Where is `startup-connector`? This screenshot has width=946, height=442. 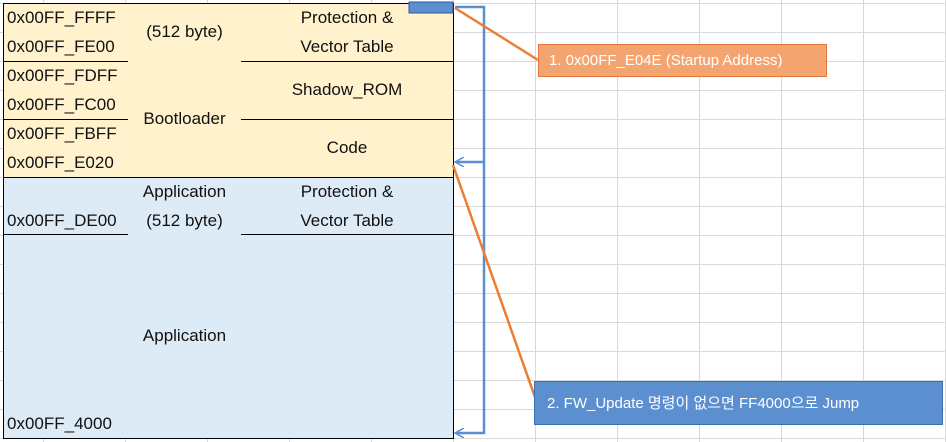 startup-connector is located at coordinates (496, 34).